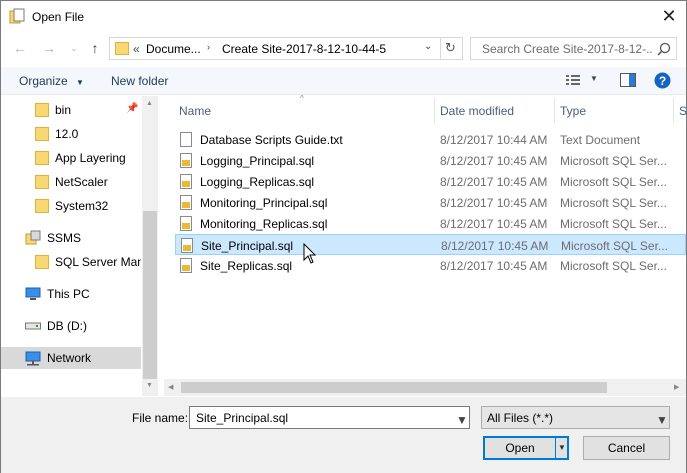 The height and width of the screenshot is (473, 687). What do you see at coordinates (139, 81) in the screenshot?
I see `new-folder-button: New folder` at bounding box center [139, 81].